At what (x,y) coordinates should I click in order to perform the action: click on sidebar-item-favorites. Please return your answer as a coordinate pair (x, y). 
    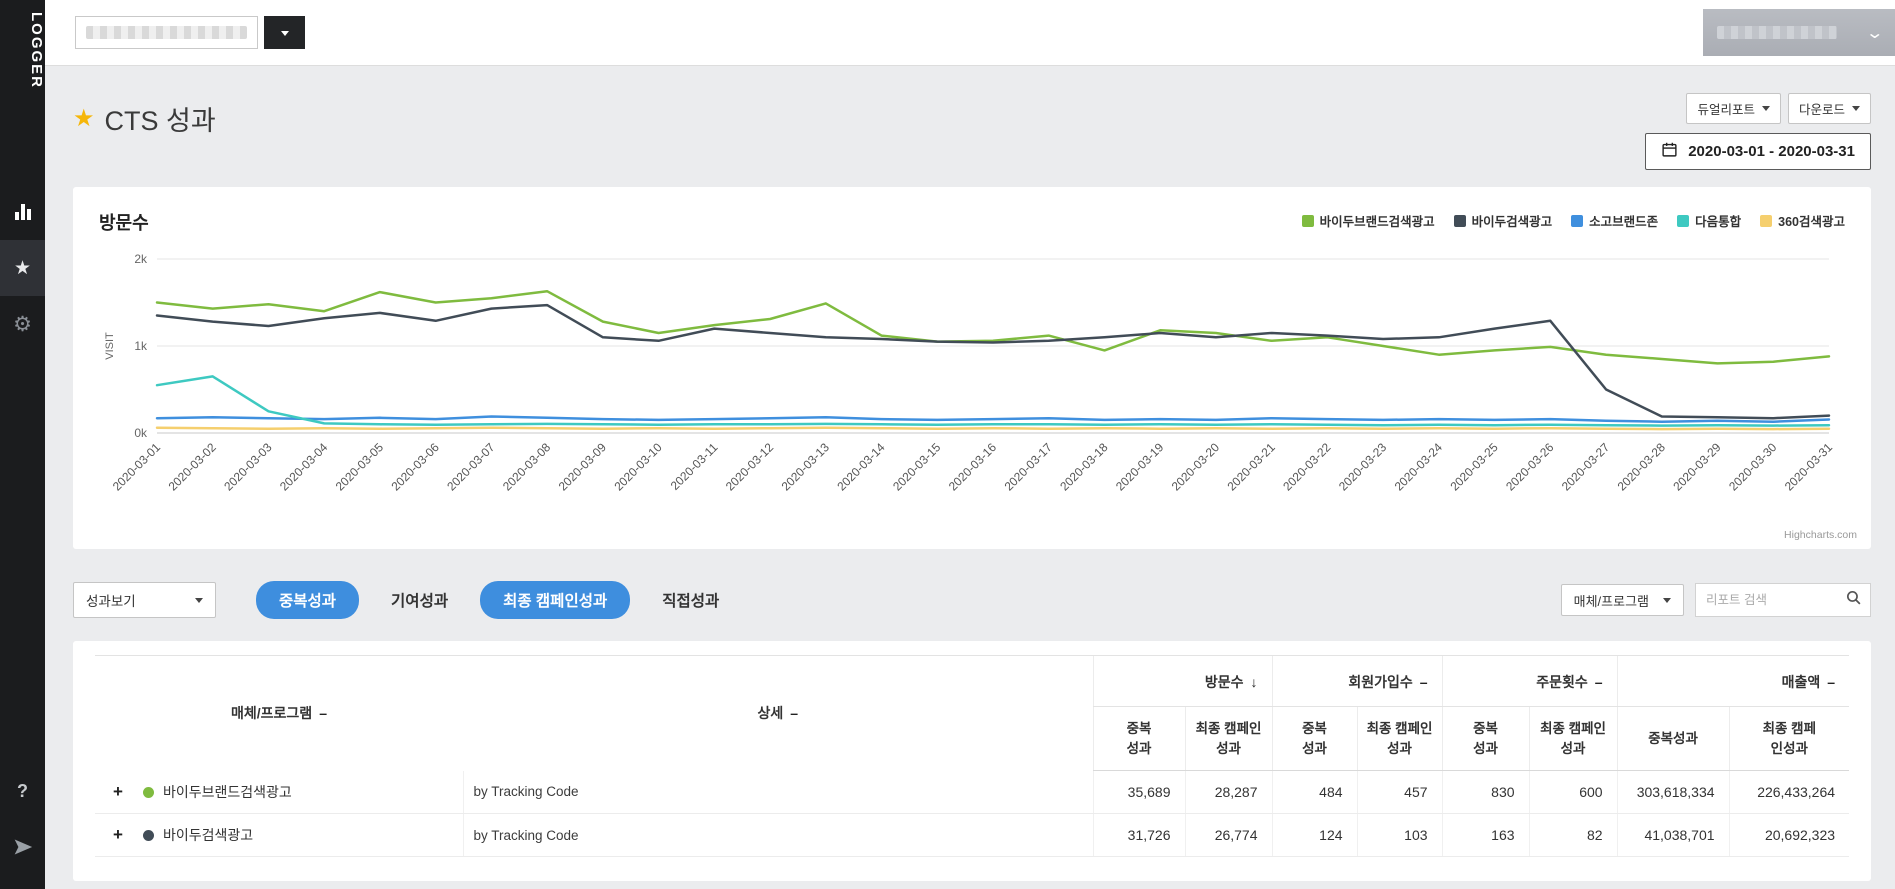
    Looking at the image, I should click on (22, 268).